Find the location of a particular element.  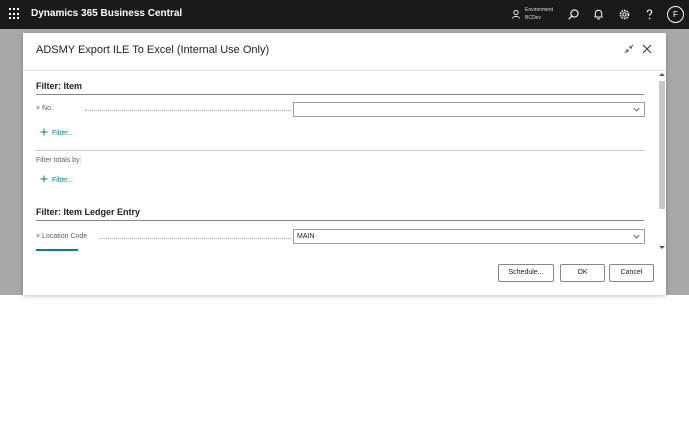

gear-icon is located at coordinates (624, 14).